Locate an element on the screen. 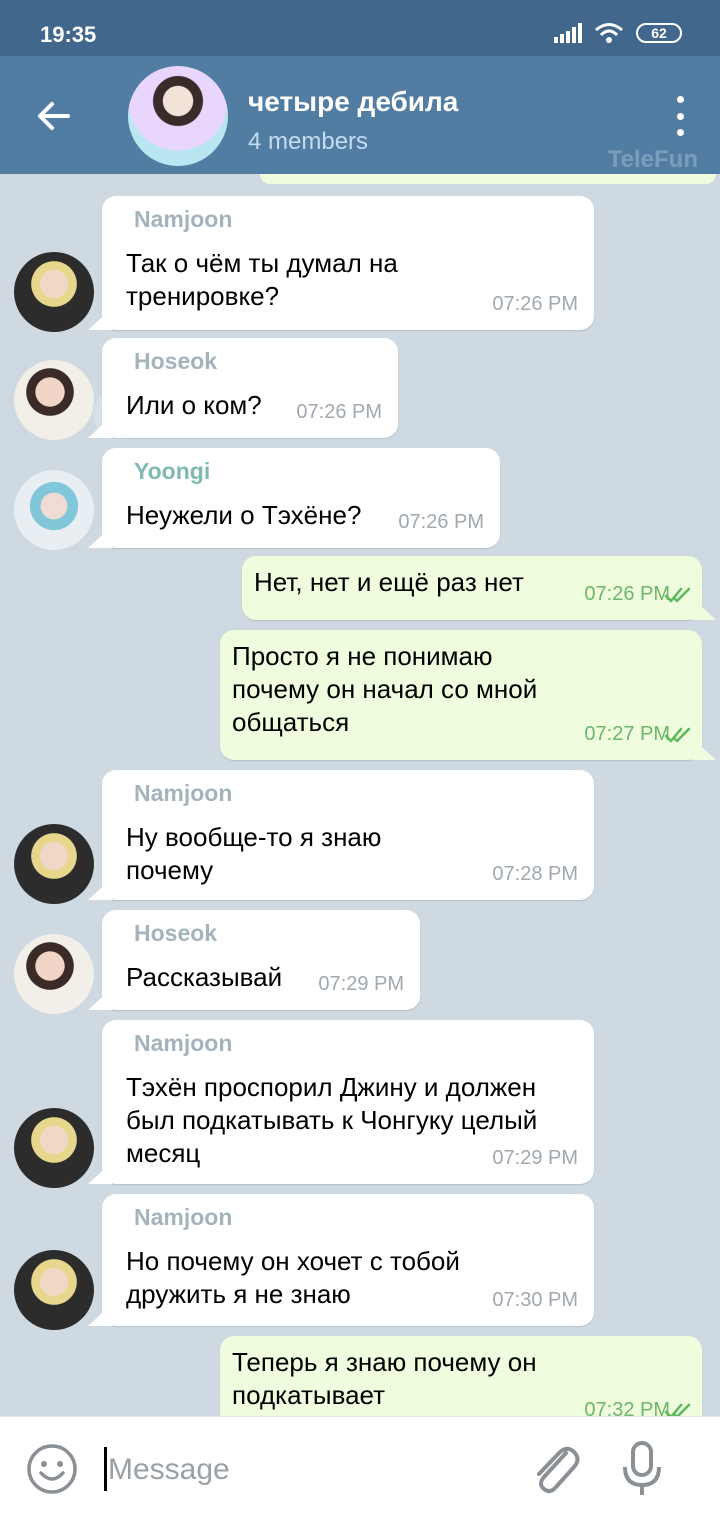 The width and height of the screenshot is (720, 1520). status-icons: 62 is located at coordinates (618, 33).